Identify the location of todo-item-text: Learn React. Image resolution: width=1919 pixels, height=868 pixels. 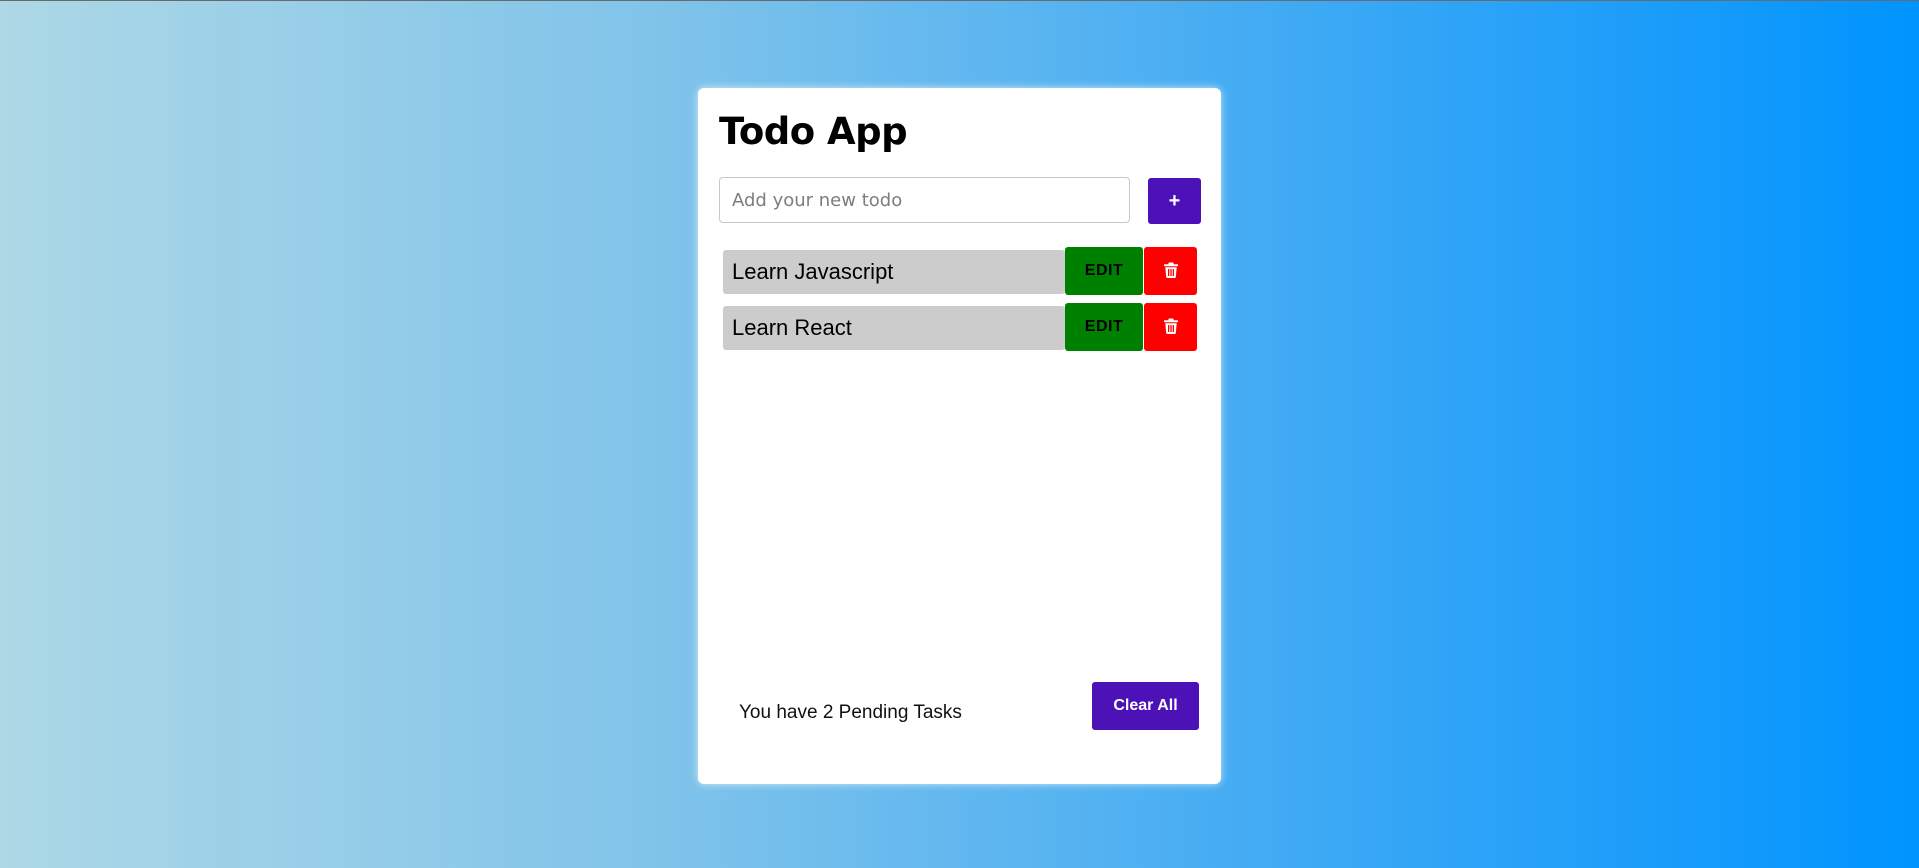
(894, 328).